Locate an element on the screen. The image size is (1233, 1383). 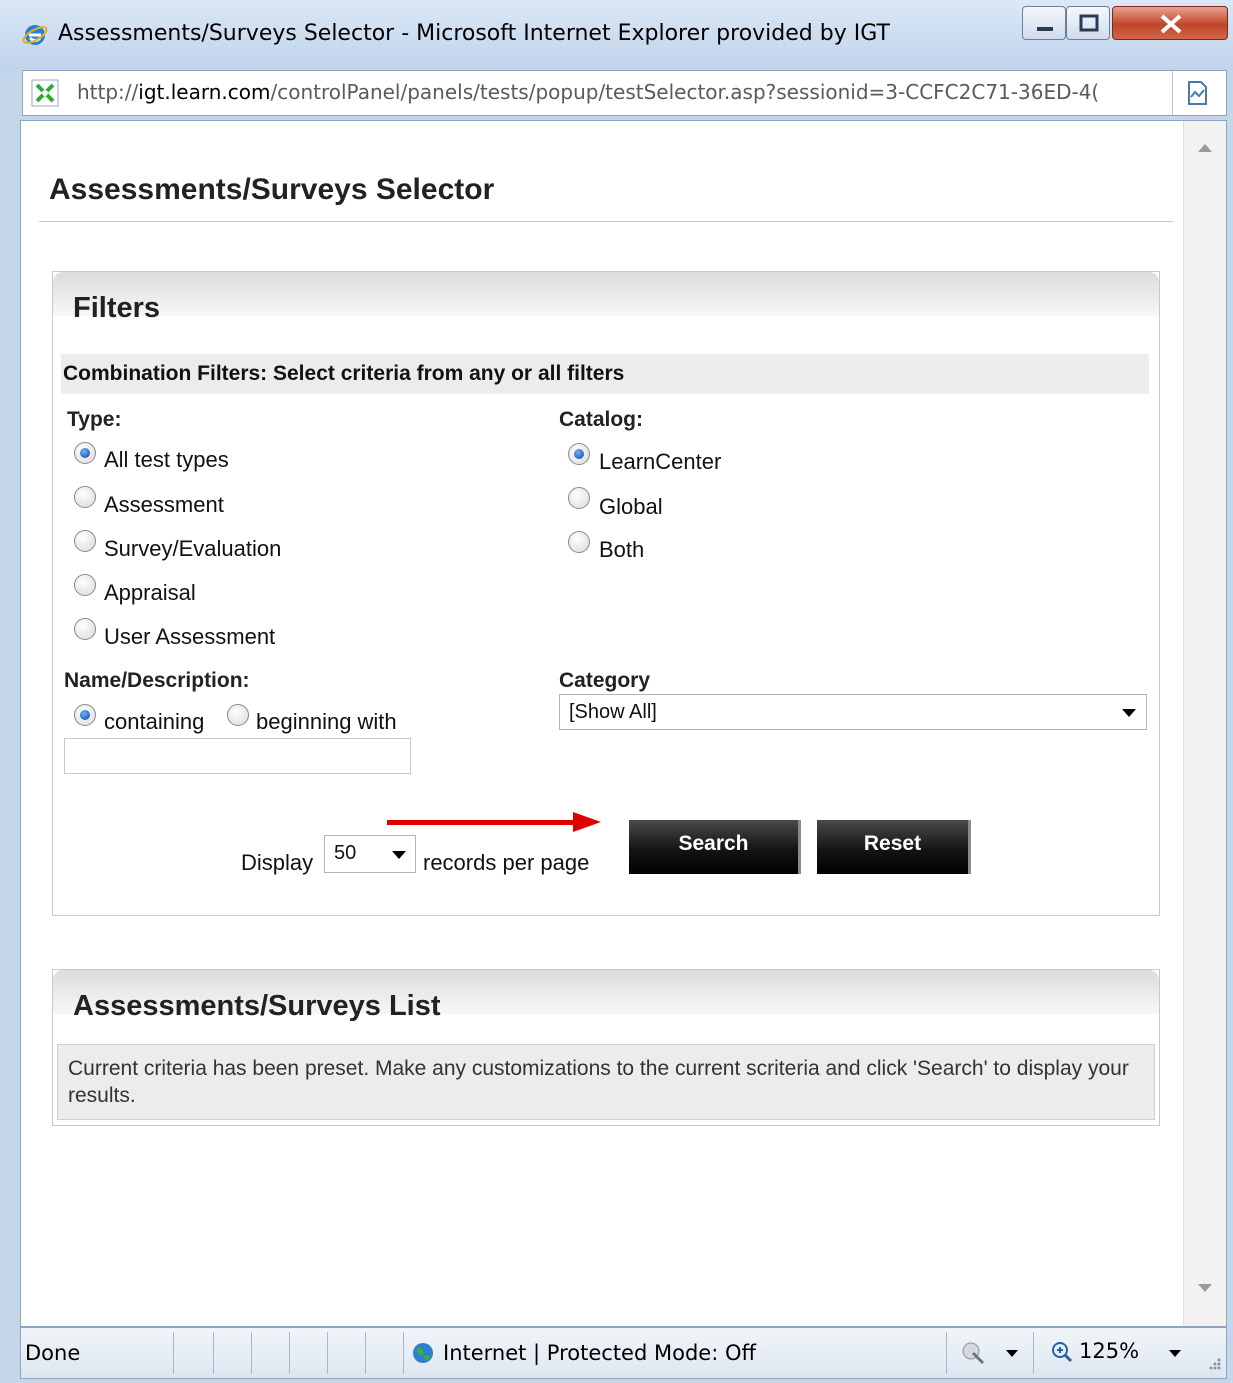
radio-assessment is located at coordinates (85, 497).